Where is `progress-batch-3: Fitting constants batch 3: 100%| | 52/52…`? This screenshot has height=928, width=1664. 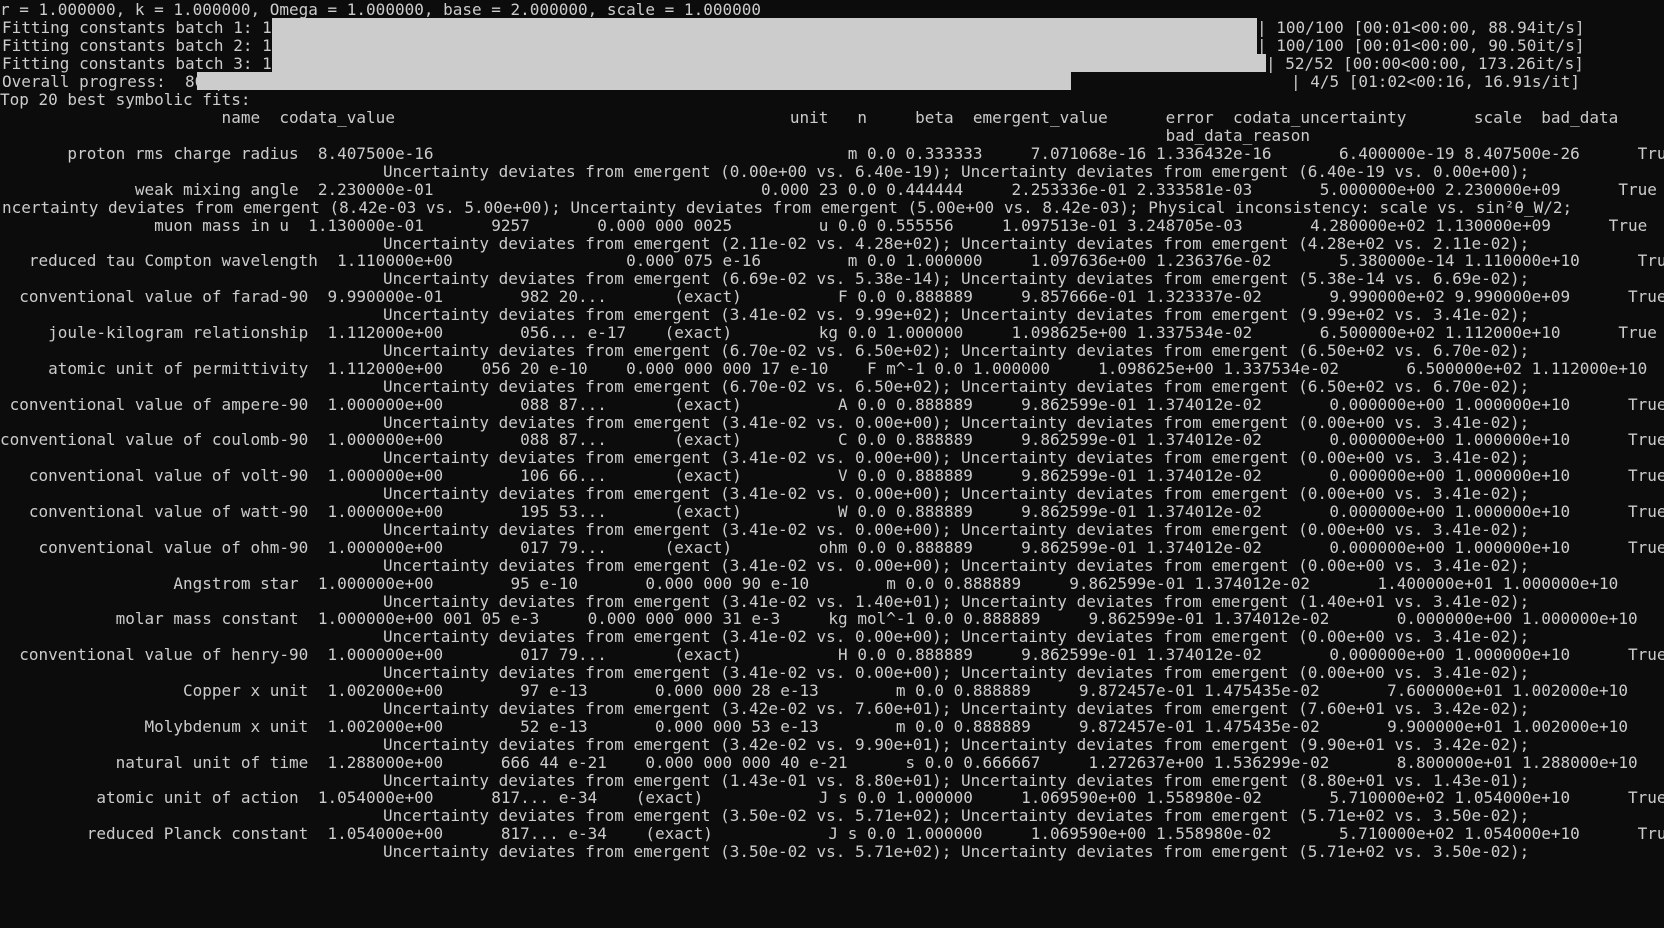 progress-batch-3: Fitting constants batch 3: 100%| | 52/52… is located at coordinates (832, 63).